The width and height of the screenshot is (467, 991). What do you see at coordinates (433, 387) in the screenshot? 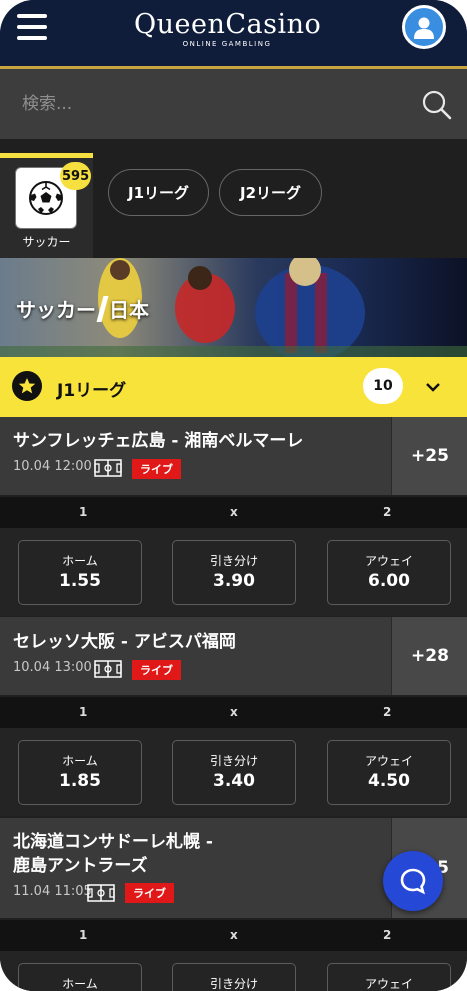
I see `chevron-down-icon` at bounding box center [433, 387].